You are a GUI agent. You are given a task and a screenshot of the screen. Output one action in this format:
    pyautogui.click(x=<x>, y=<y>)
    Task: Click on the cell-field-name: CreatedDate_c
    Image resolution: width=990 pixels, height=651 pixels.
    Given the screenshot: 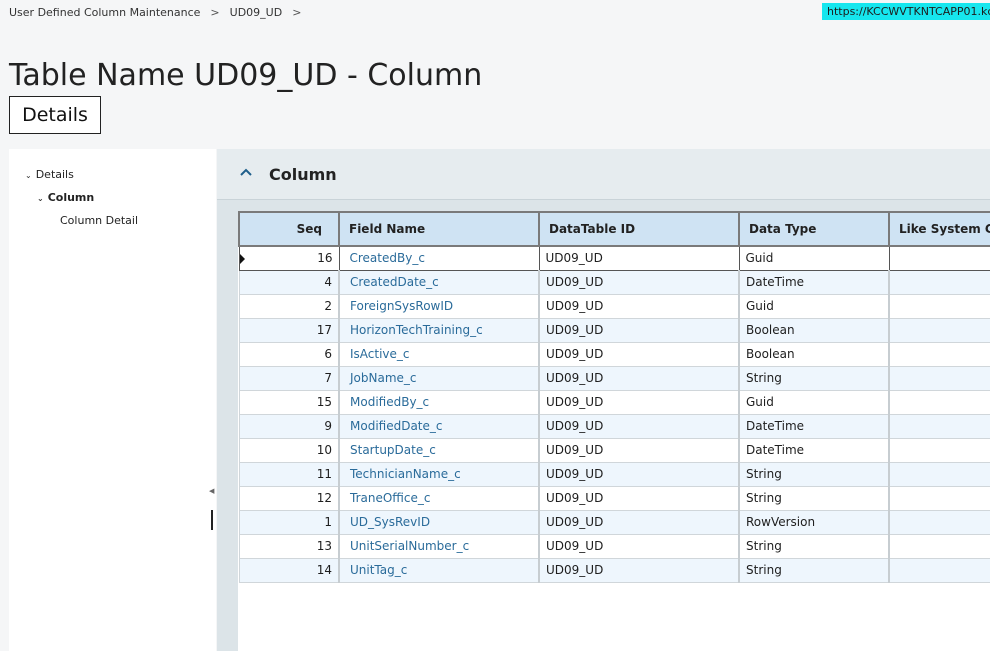 What is the action you would take?
    pyautogui.click(x=439, y=282)
    